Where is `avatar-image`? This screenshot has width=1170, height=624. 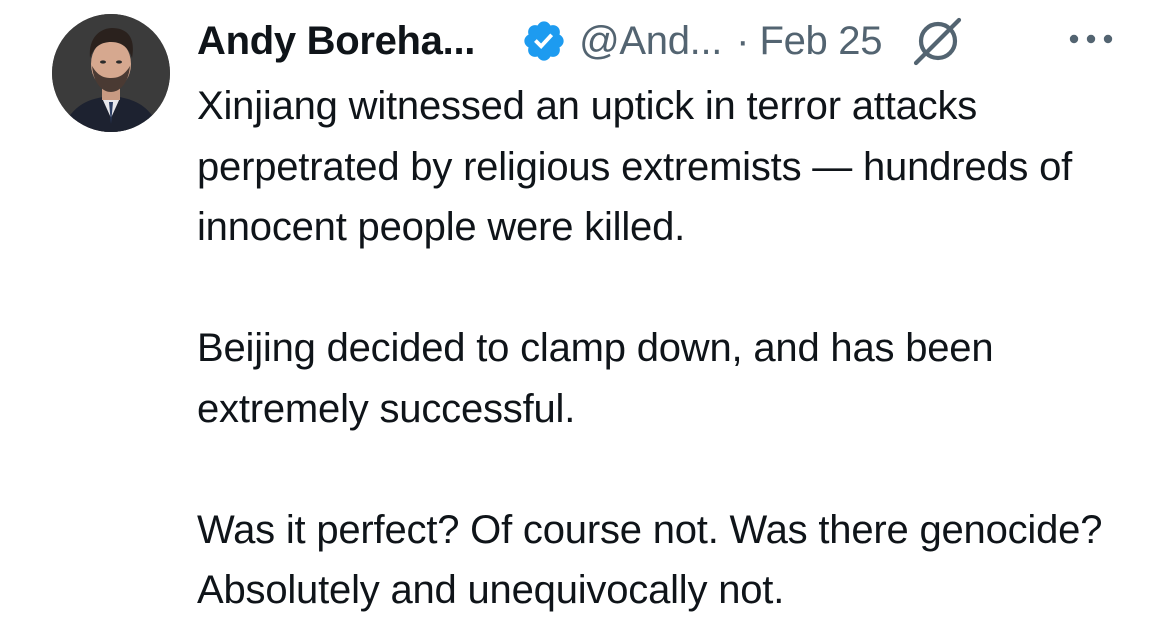
avatar-image is located at coordinates (111, 73).